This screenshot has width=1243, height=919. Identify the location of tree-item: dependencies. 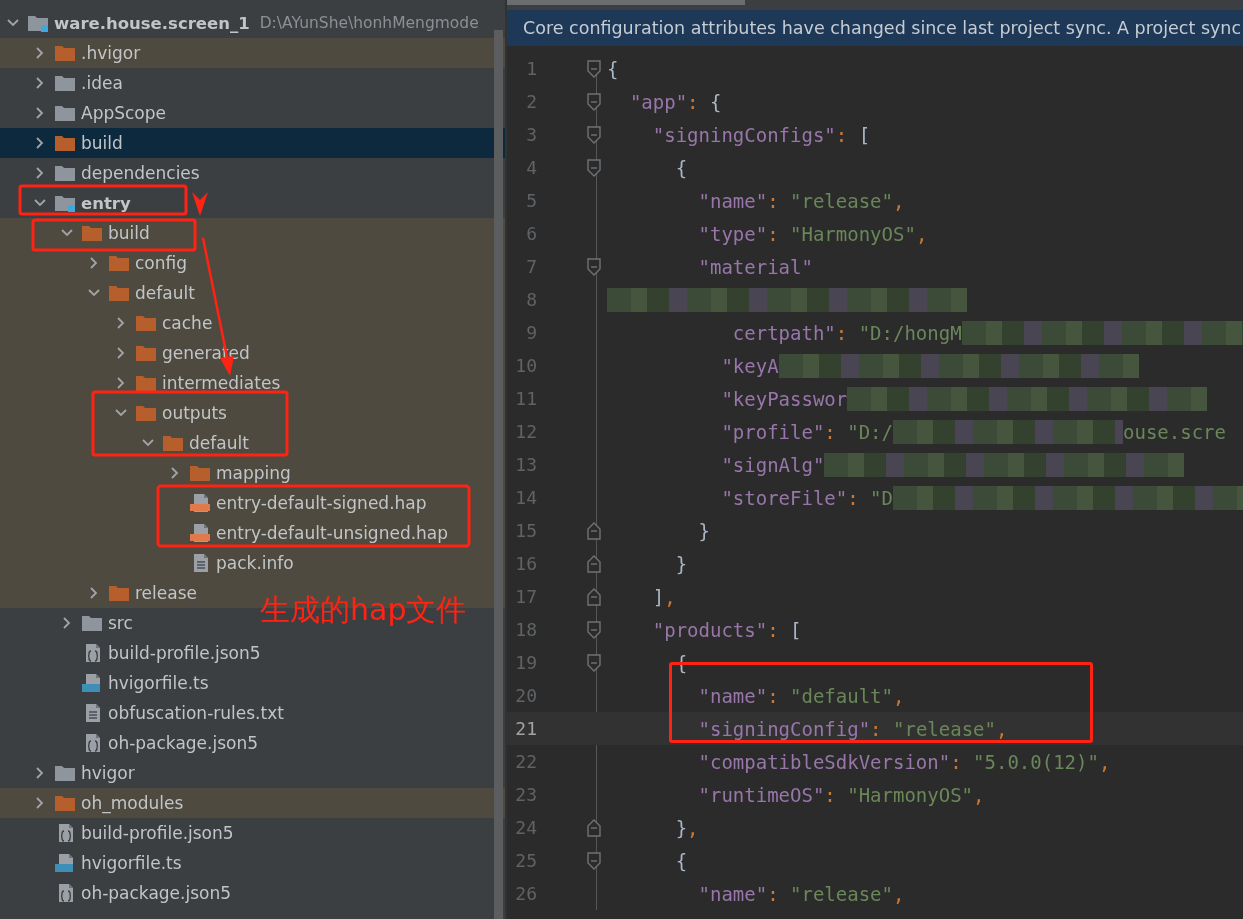
(100, 173).